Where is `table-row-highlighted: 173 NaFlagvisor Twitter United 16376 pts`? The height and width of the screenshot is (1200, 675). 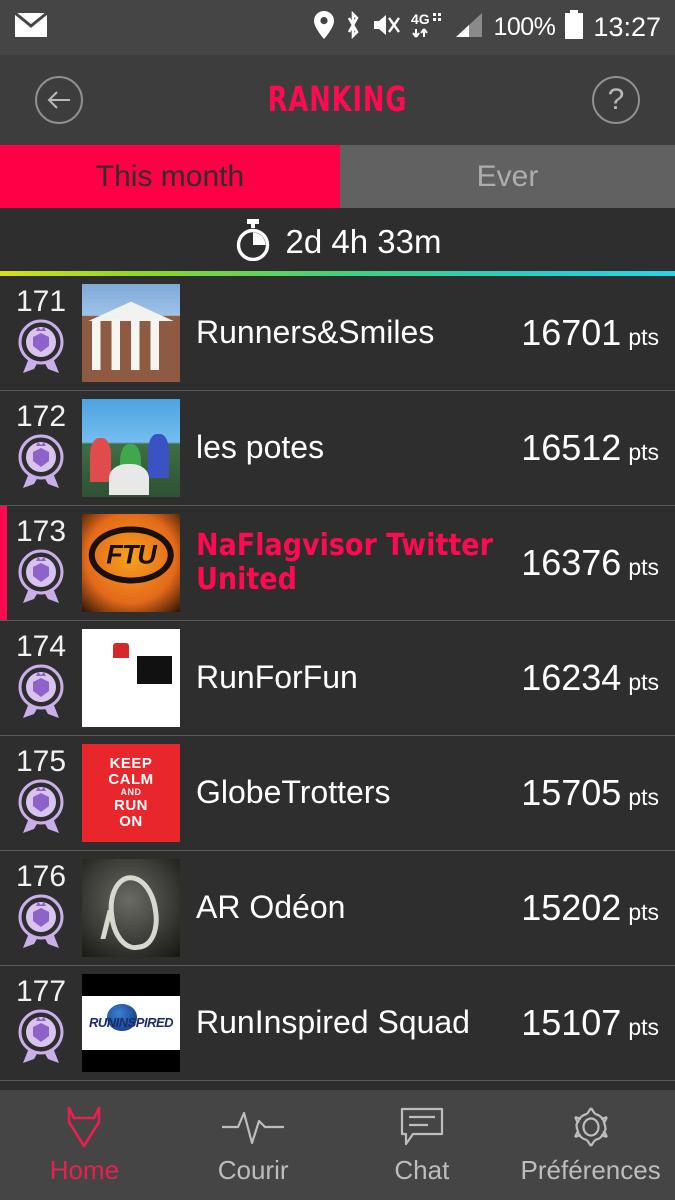
table-row-highlighted: 173 NaFlagvisor Twitter United 16376 pts is located at coordinates (337, 563).